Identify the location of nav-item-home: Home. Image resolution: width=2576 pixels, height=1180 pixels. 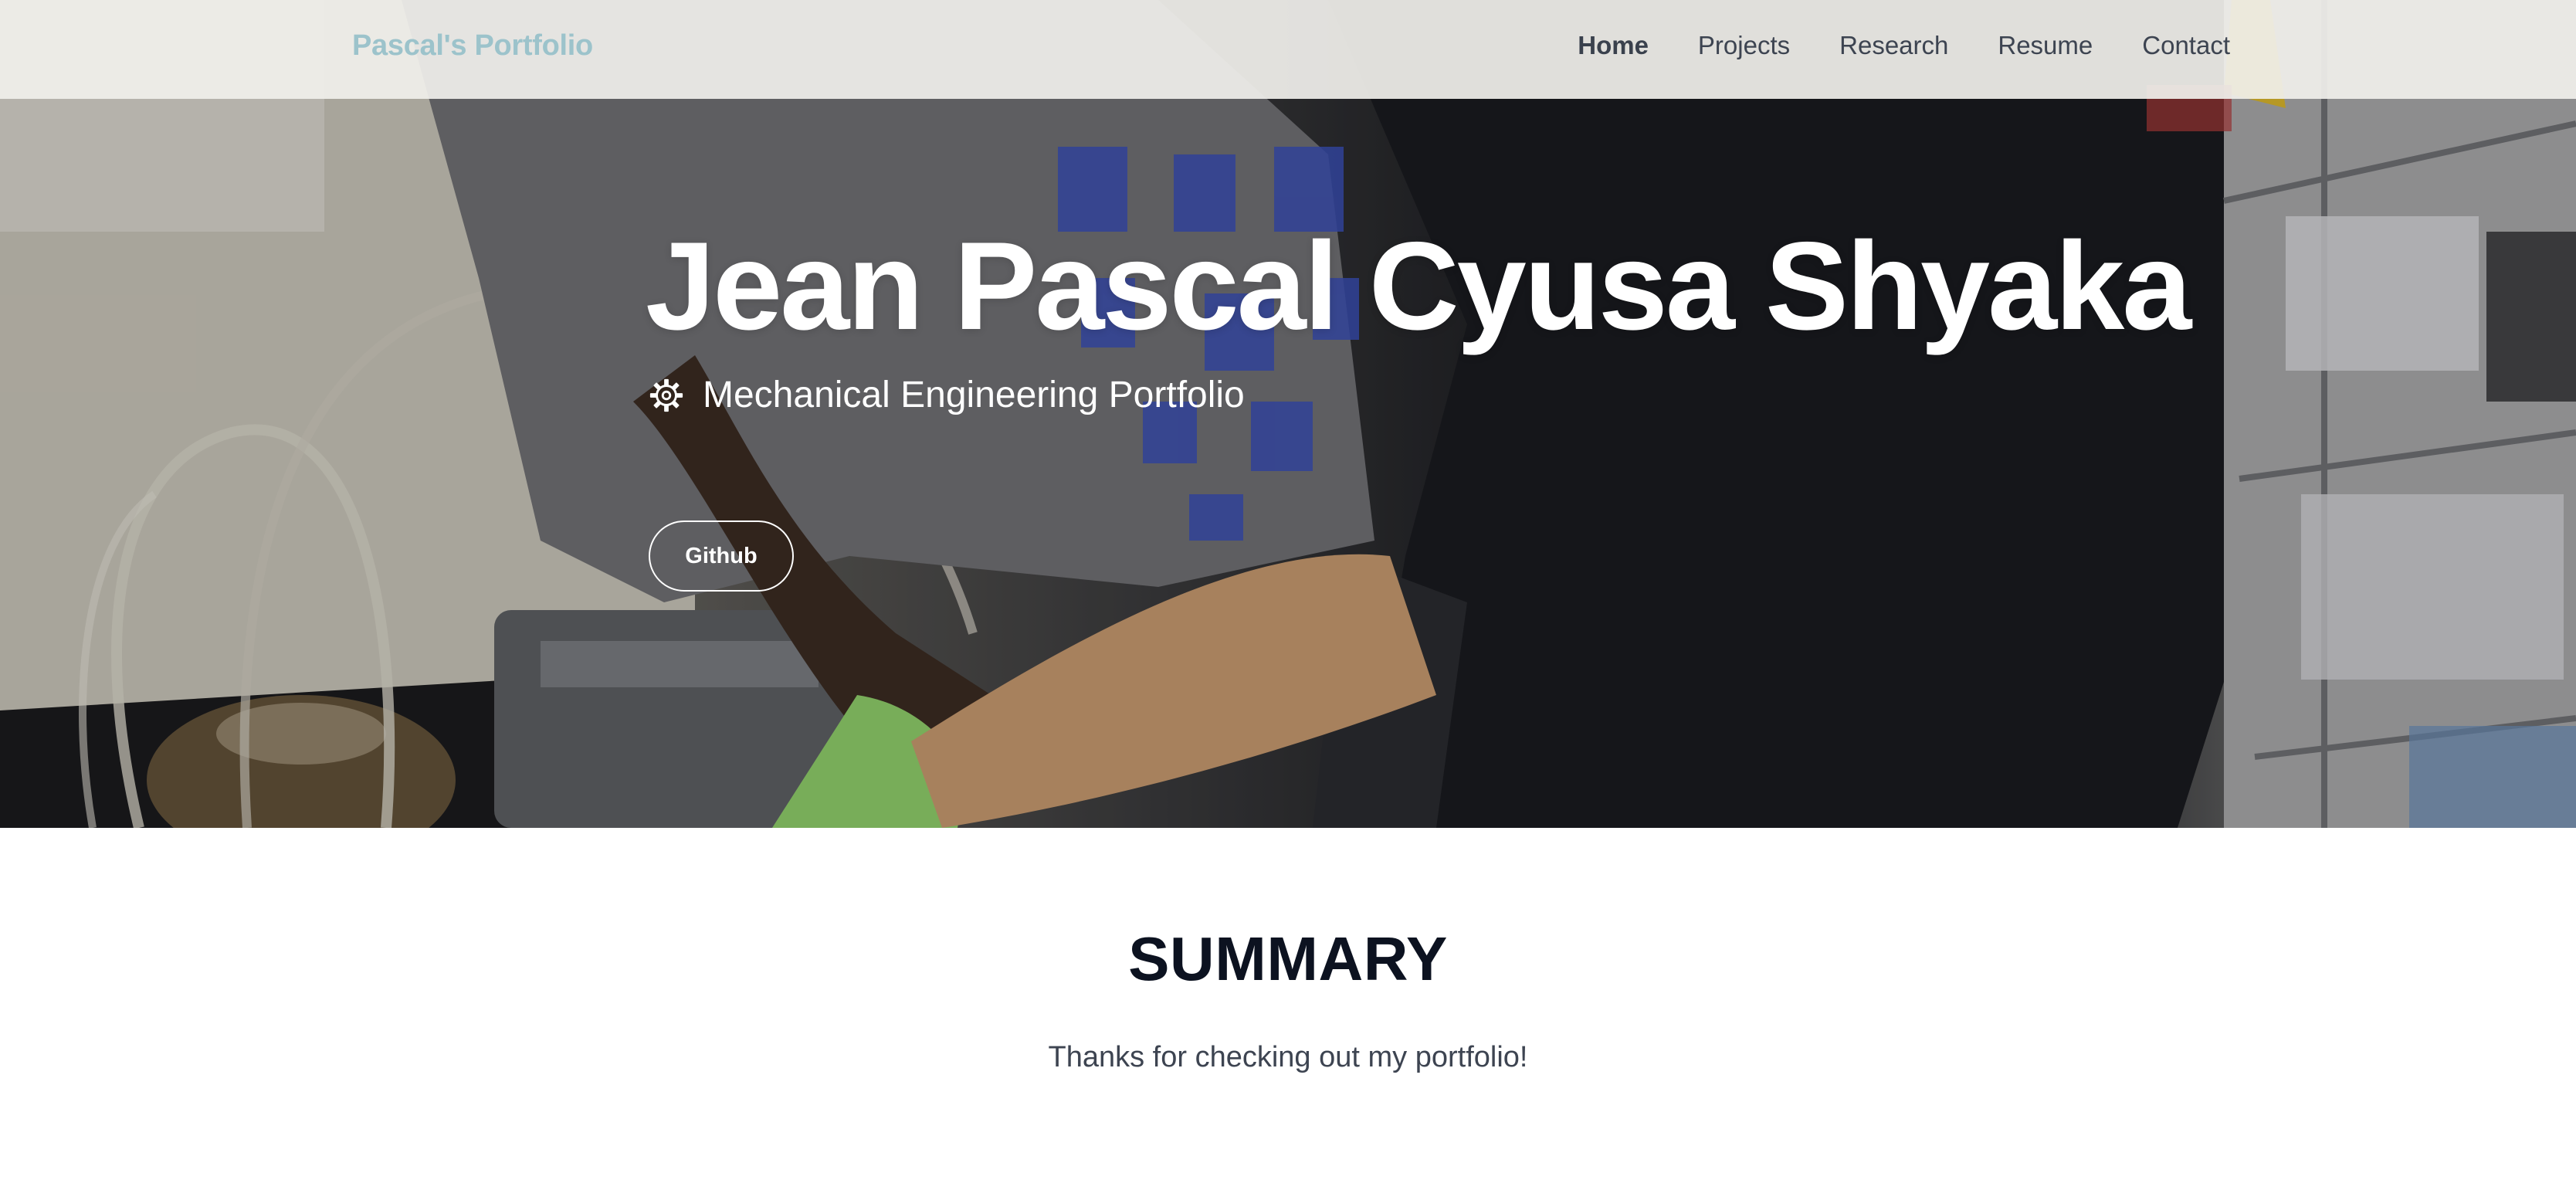
(1613, 45).